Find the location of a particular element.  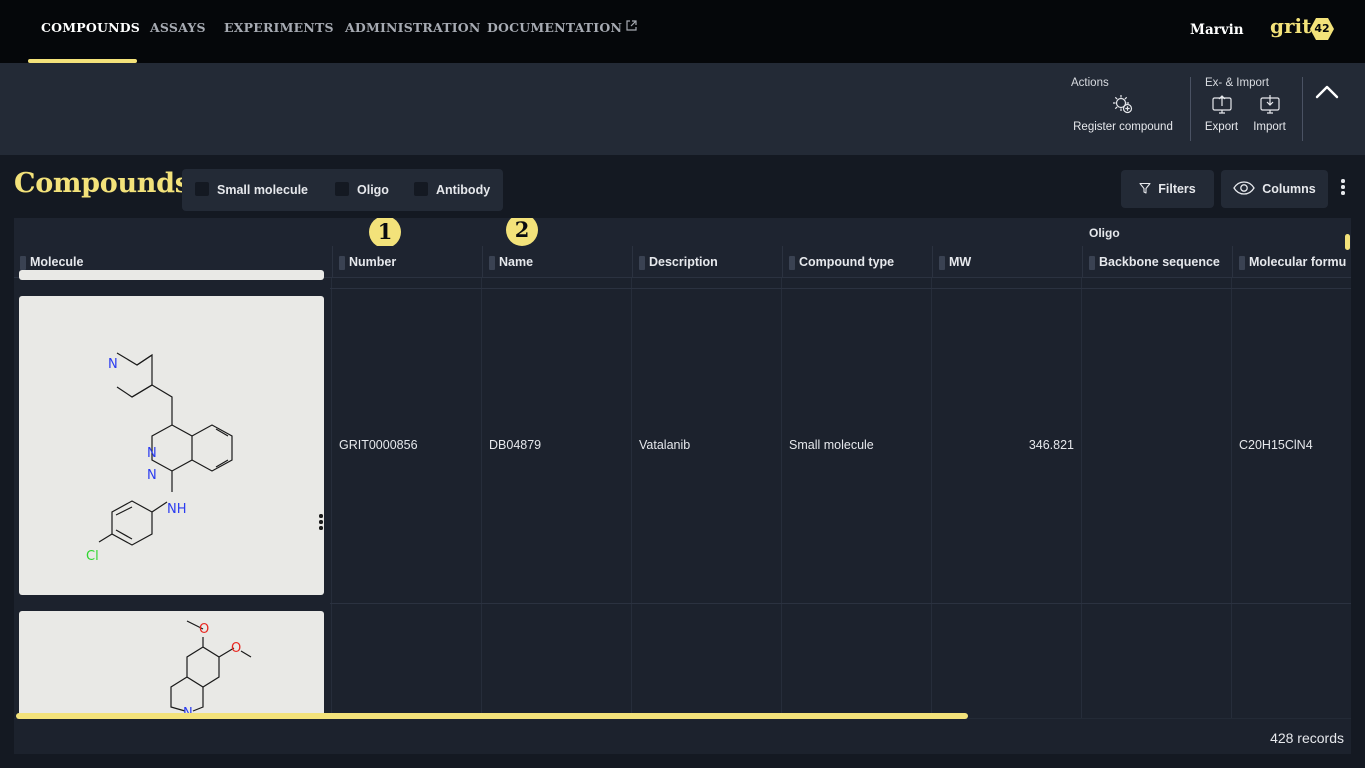

nav-experiments: EXPERIMENTS is located at coordinates (279, 27).